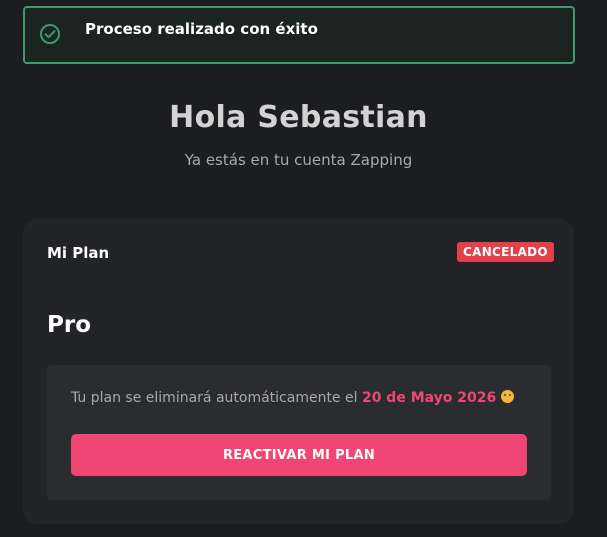 The width and height of the screenshot is (607, 537). I want to click on page-title: Hola Sebastian, so click(298, 117).